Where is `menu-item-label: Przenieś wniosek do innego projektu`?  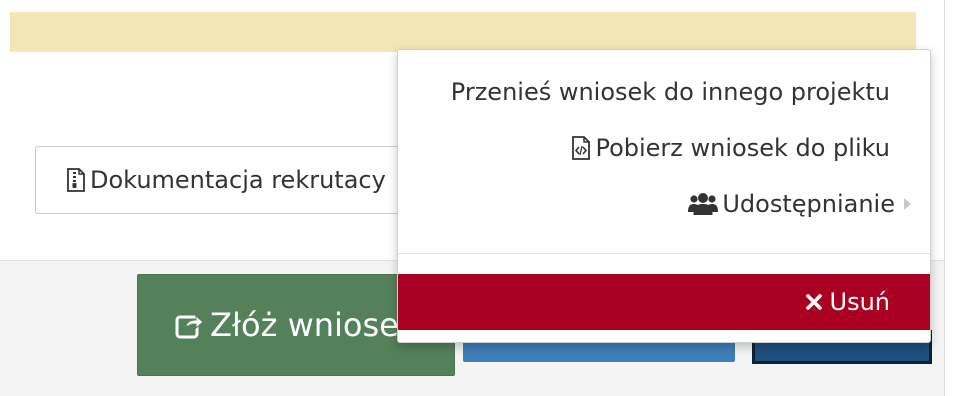 menu-item-label: Przenieś wniosek do innego projektu is located at coordinates (670, 92).